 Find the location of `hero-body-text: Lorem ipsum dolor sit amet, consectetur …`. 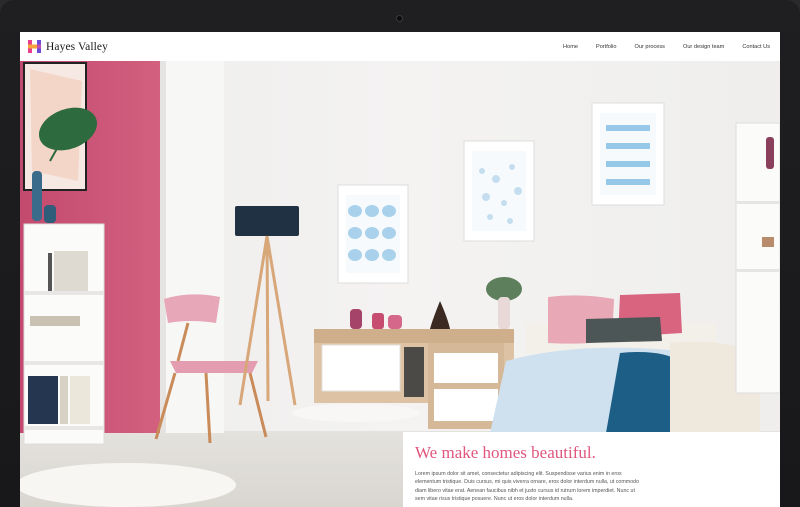

hero-body-text: Lorem ipsum dolor sit amet, consectetur … is located at coordinates (527, 487).